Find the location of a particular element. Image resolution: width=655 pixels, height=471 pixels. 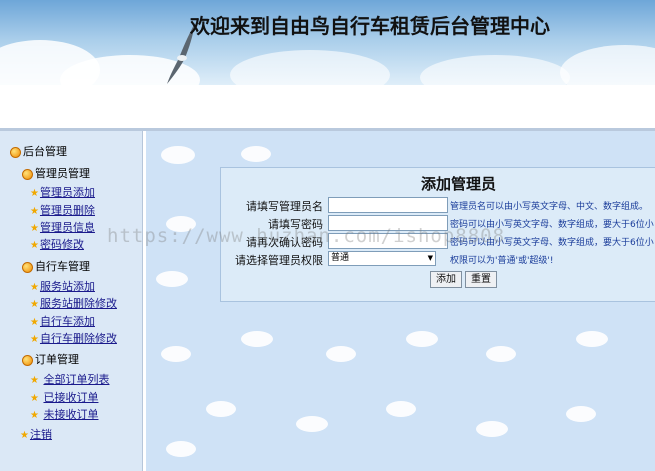

sidebar-item-station-add: ★服务站添加 is located at coordinates (62, 286).